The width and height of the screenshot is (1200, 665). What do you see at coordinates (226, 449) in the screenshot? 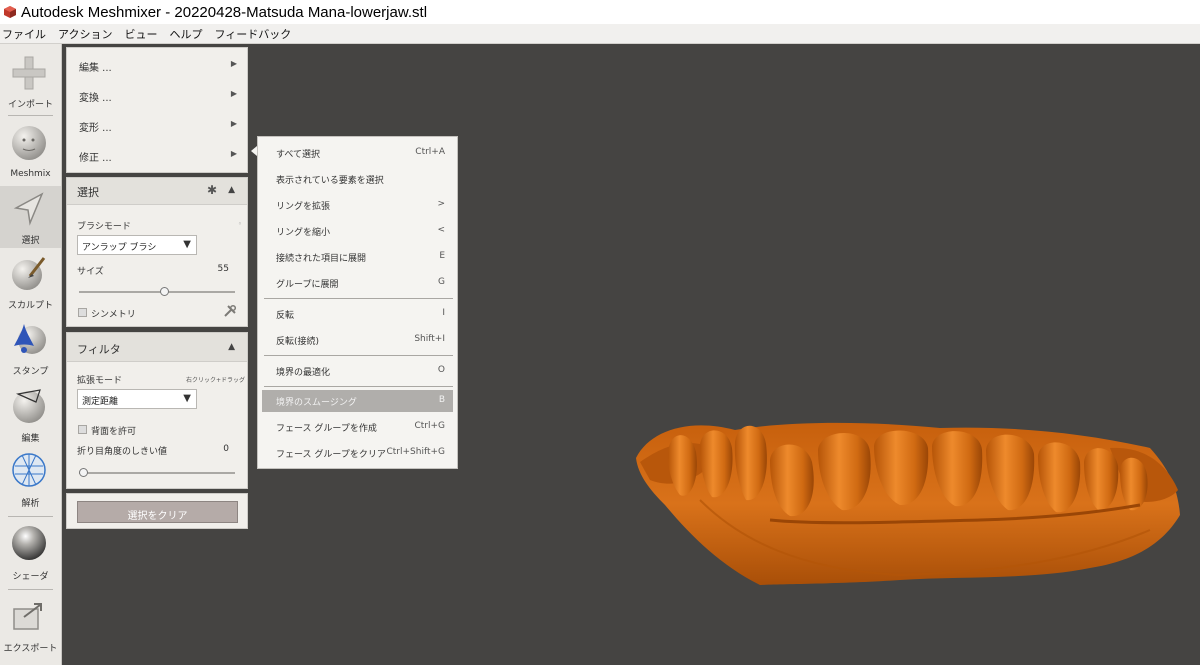
I see `crease-threshold-value: 0` at bounding box center [226, 449].